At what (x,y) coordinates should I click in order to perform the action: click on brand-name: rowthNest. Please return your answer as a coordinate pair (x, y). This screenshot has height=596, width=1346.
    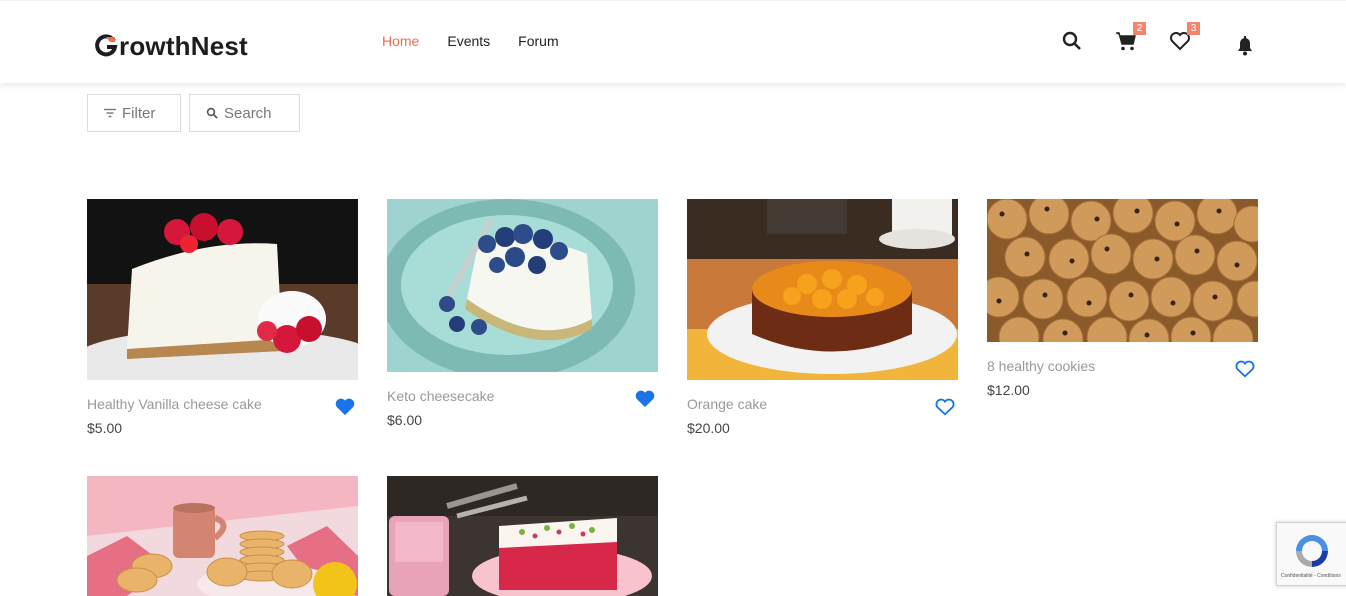
    Looking at the image, I should click on (183, 45).